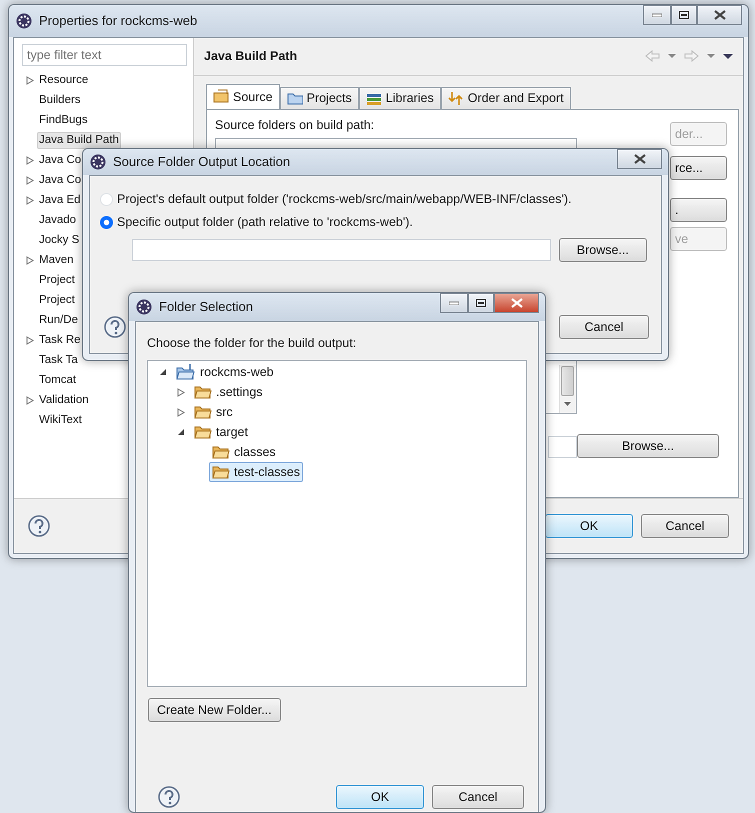 This screenshot has height=813, width=755. Describe the element at coordinates (58, 360) in the screenshot. I see `sidebar-item: Task Ta` at that location.